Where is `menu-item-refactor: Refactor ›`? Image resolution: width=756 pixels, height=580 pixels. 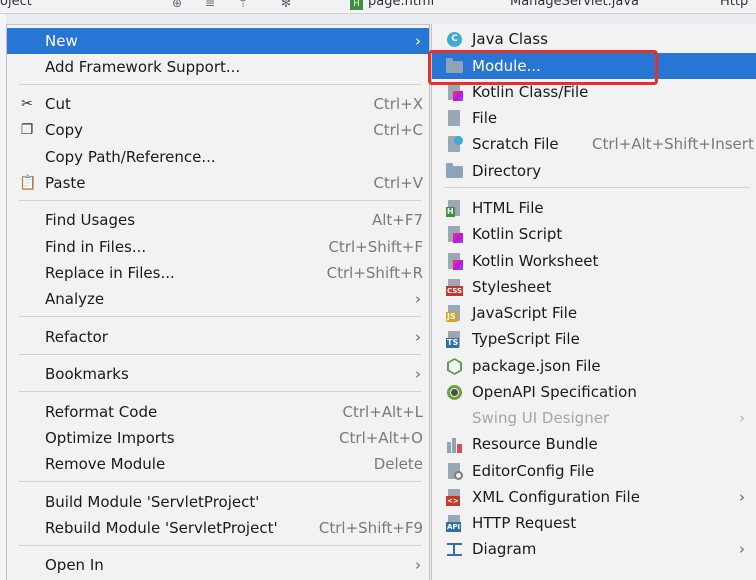 menu-item-refactor: Refactor › is located at coordinates (218, 337).